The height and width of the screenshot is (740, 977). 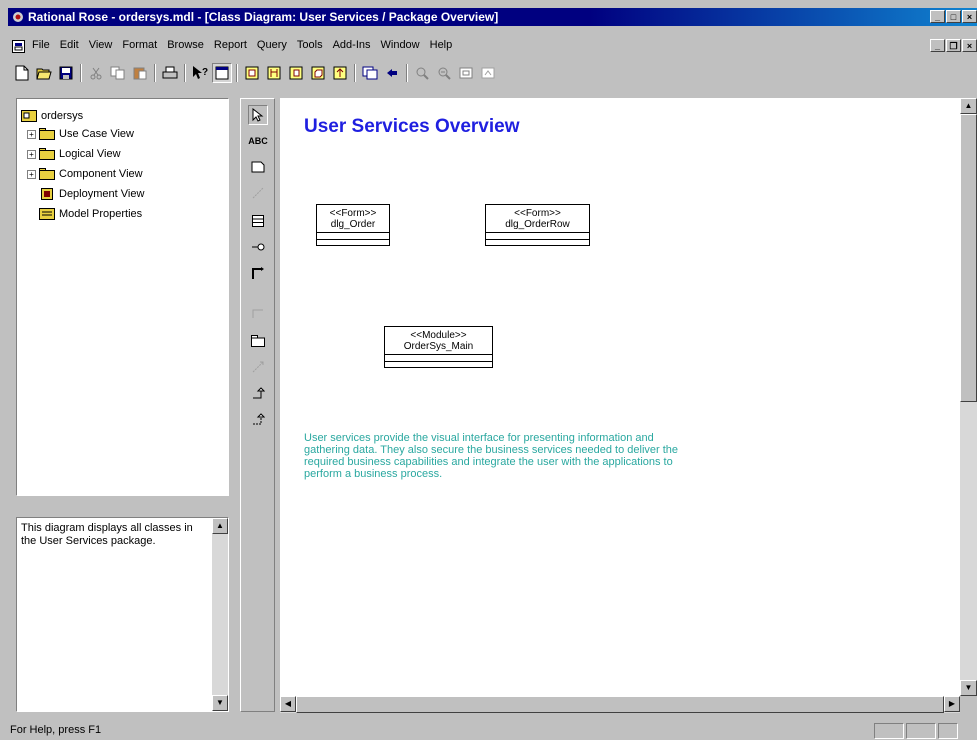 What do you see at coordinates (96, 73) in the screenshot?
I see `cut-icon` at bounding box center [96, 73].